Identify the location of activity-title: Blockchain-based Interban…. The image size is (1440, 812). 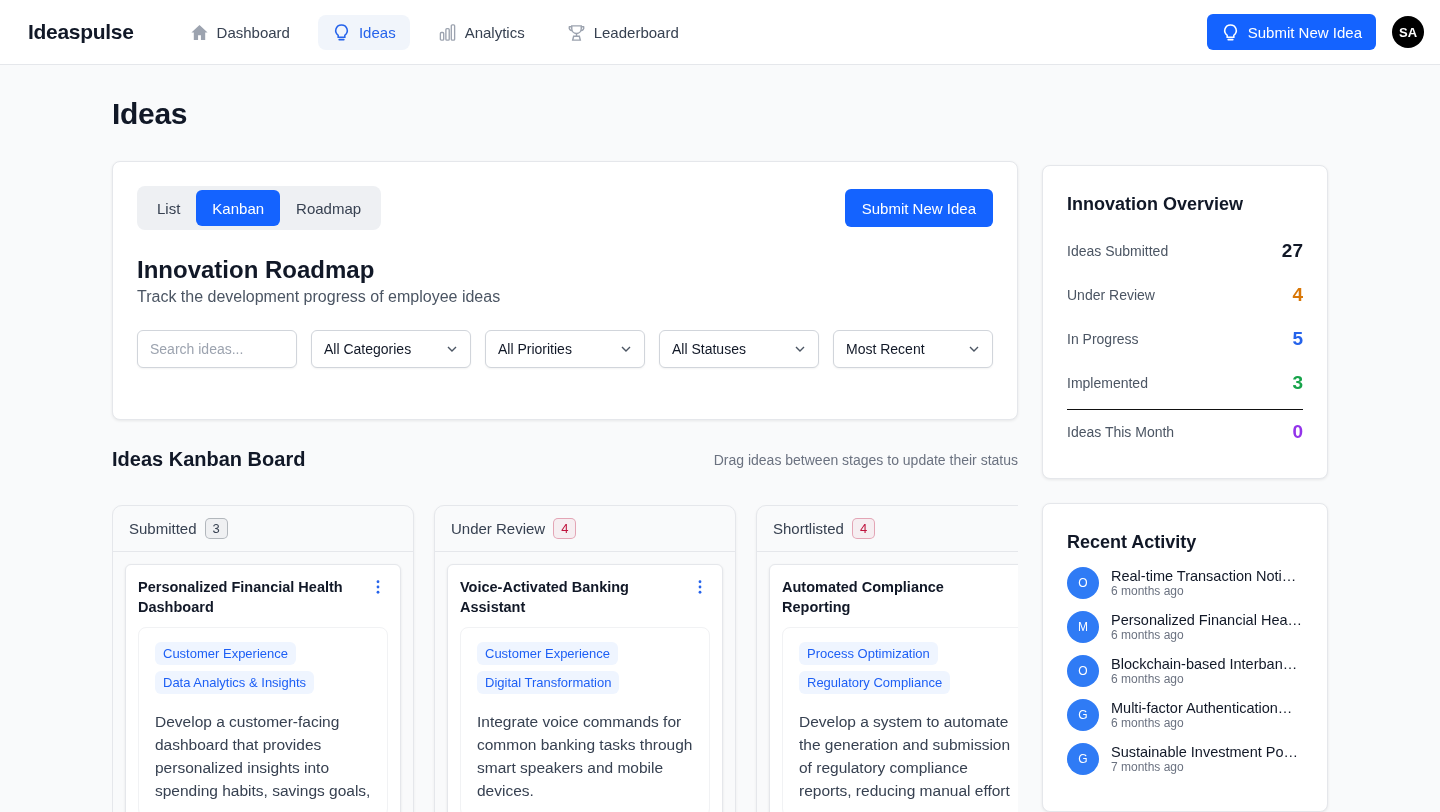
(1204, 664).